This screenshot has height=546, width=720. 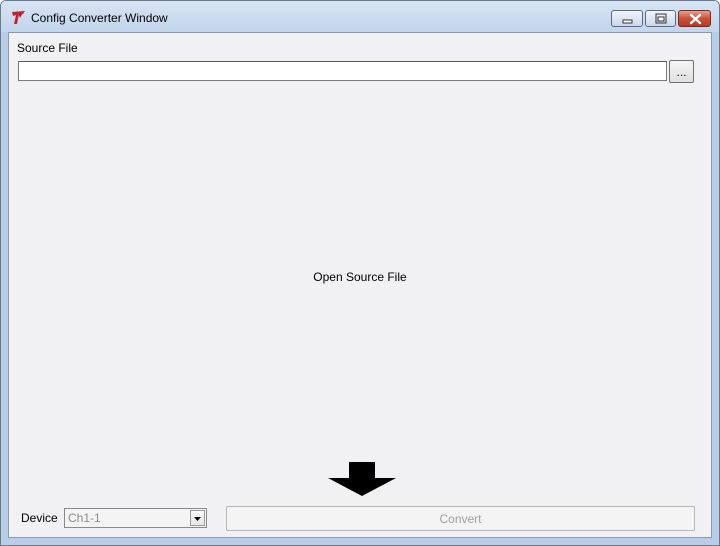 I want to click on close-icon, so click(x=695, y=19).